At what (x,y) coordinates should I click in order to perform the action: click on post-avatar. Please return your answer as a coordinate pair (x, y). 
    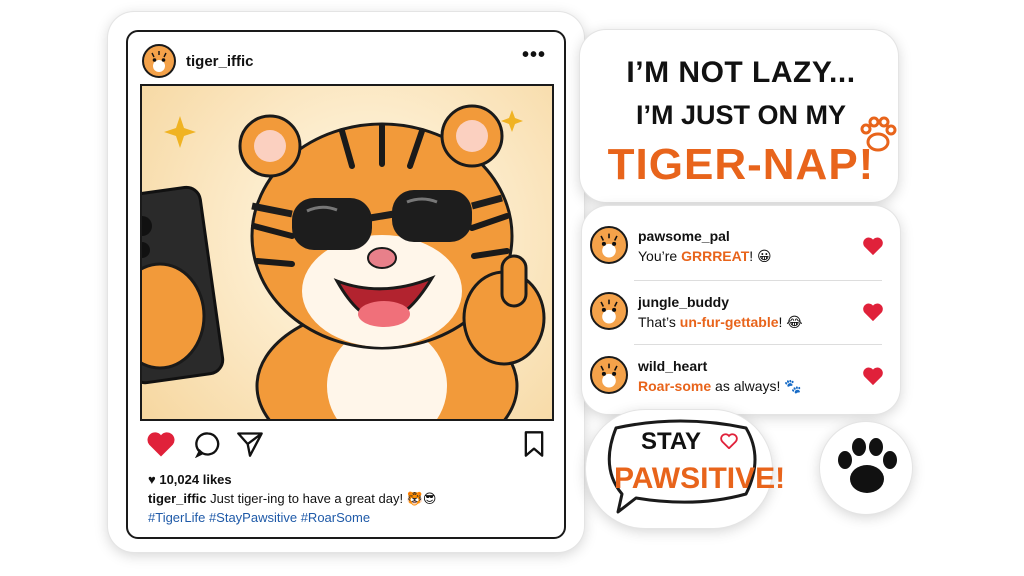
    Looking at the image, I should click on (159, 61).